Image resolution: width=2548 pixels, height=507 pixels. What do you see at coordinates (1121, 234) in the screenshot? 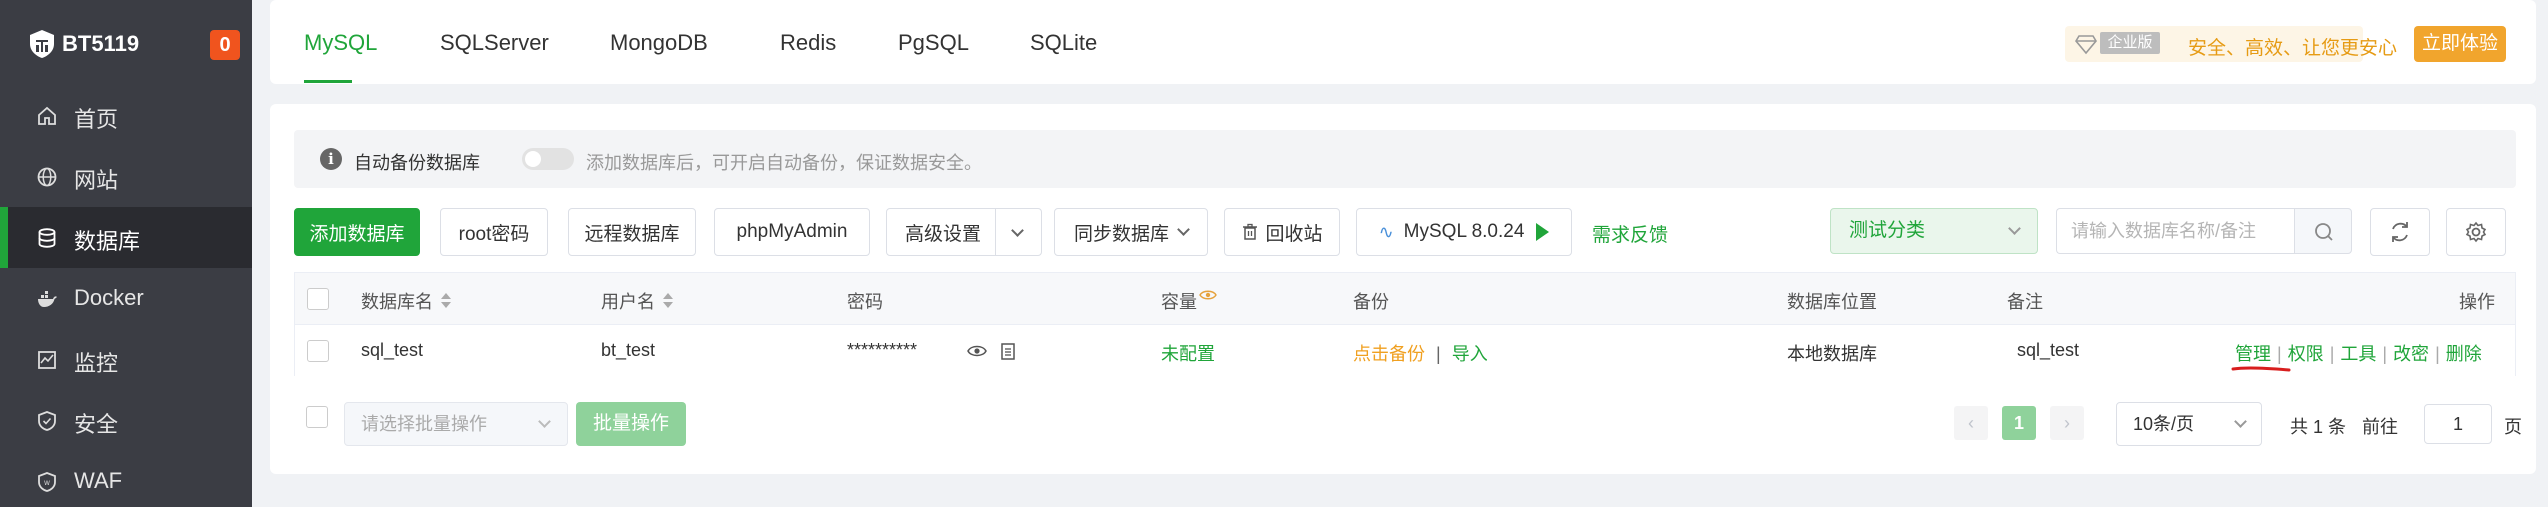
I see `sync-database-label: 同步数据库` at bounding box center [1121, 234].